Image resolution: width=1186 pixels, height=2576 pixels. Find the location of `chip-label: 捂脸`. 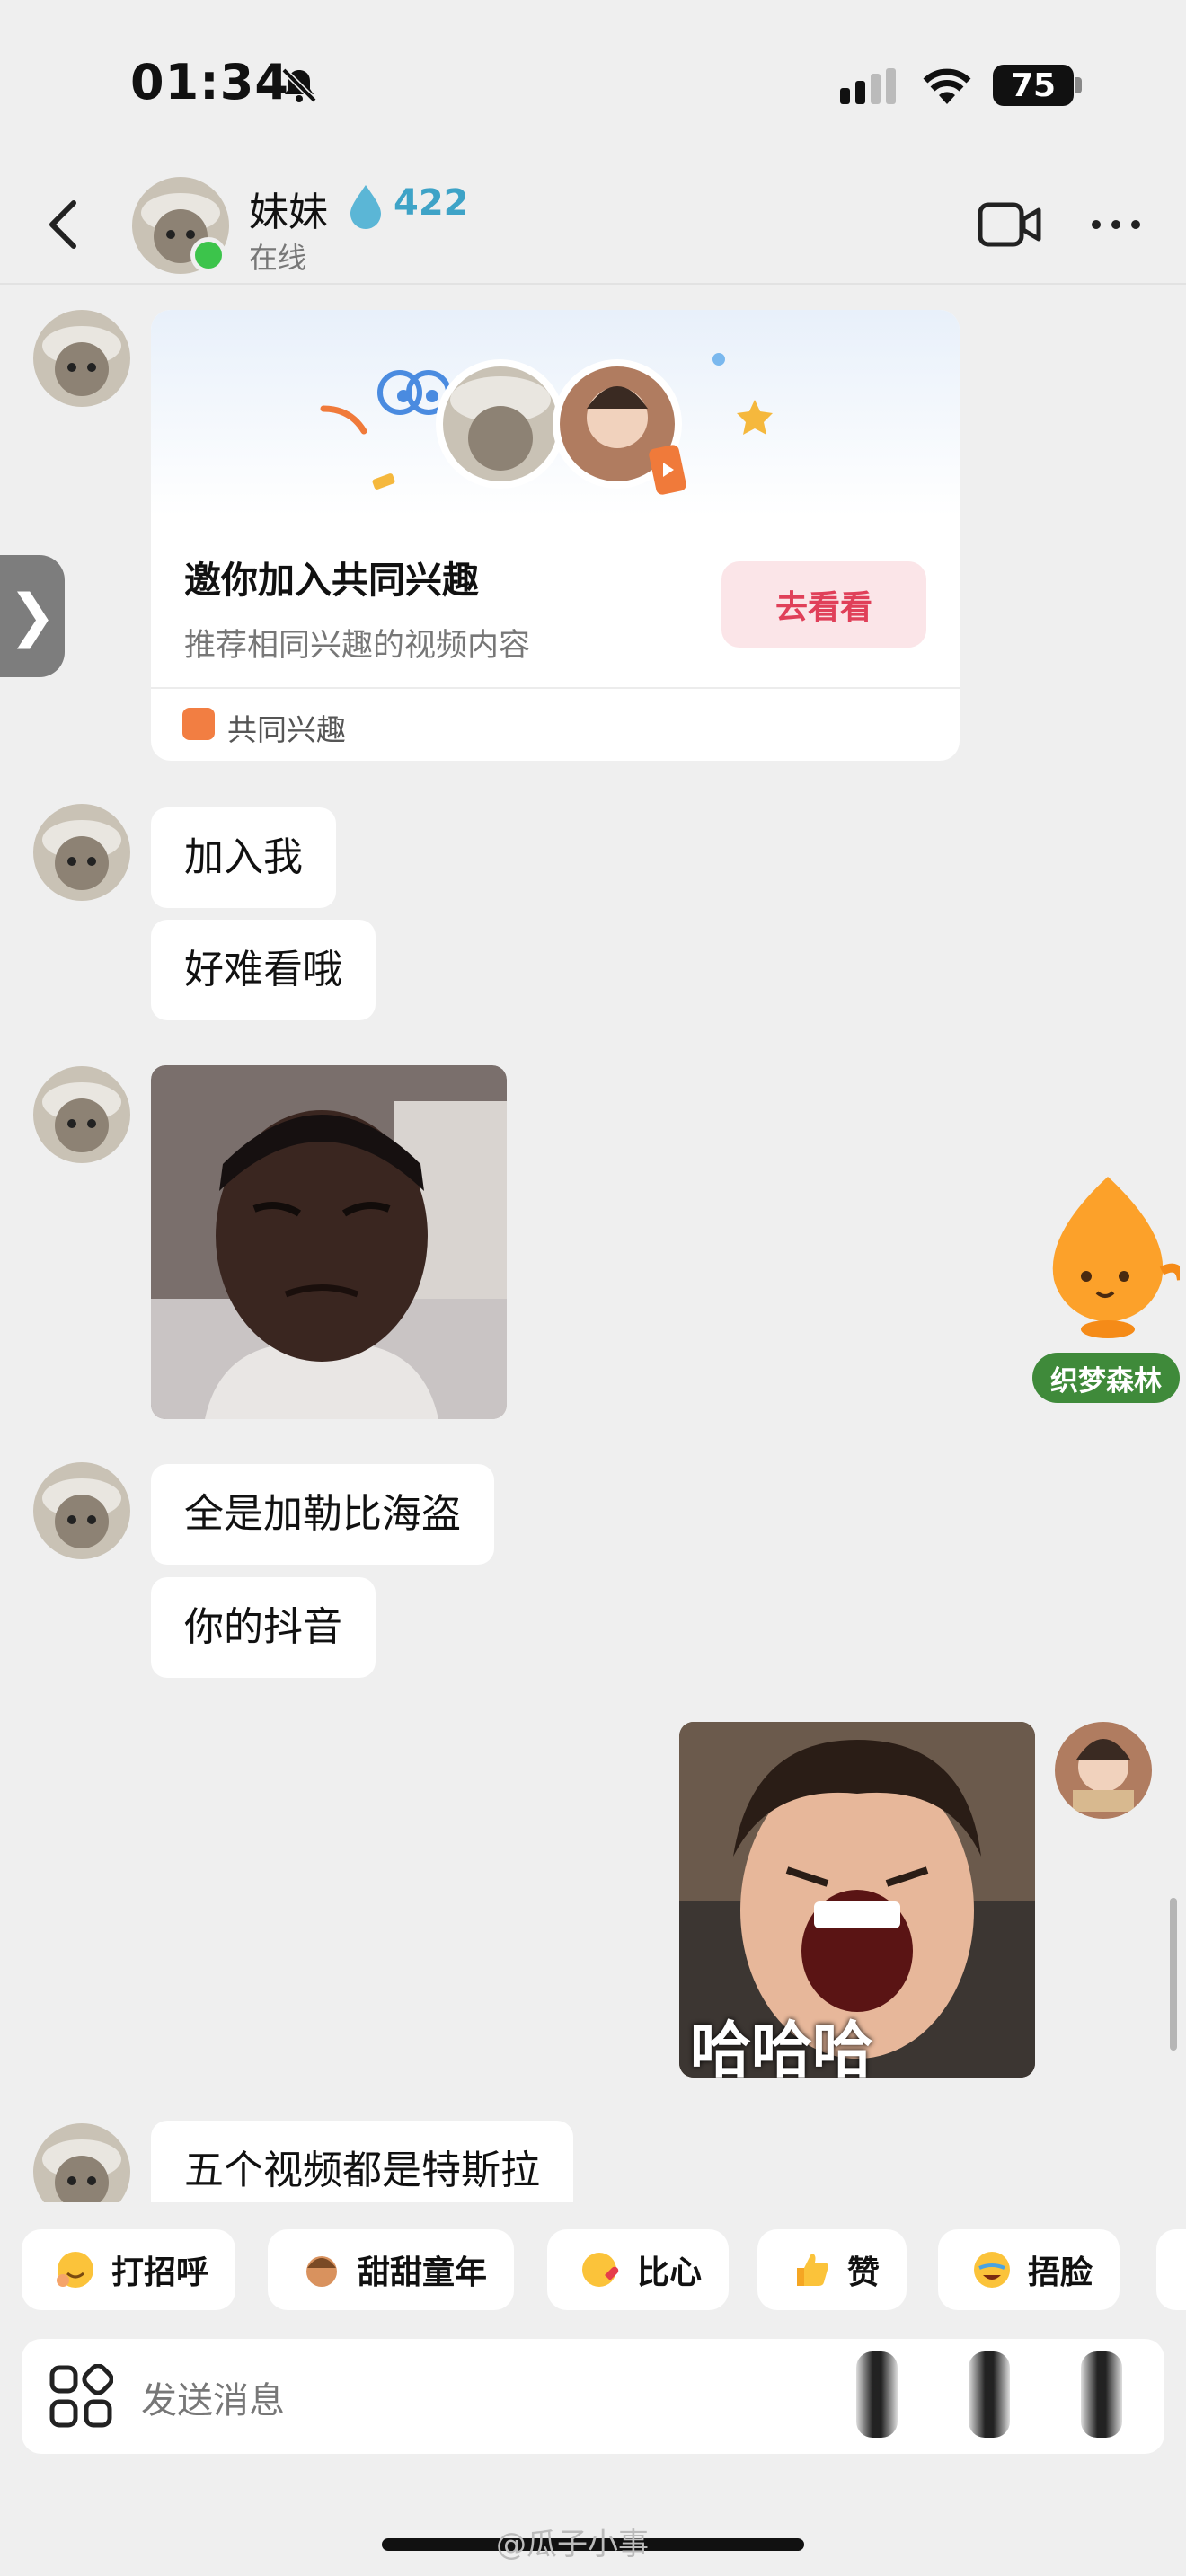

chip-label: 捂脸 is located at coordinates (1060, 2272).